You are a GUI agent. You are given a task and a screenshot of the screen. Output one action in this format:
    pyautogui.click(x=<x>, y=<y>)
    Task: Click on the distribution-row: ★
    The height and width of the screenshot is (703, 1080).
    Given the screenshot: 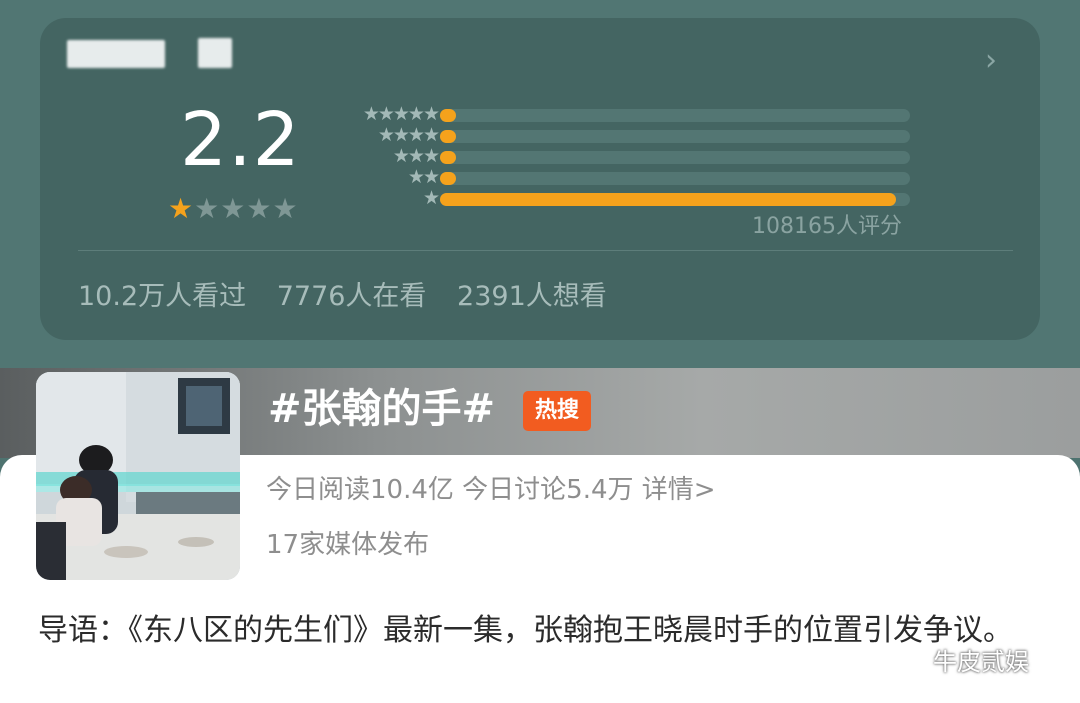 What is the action you would take?
    pyautogui.click(x=630, y=198)
    